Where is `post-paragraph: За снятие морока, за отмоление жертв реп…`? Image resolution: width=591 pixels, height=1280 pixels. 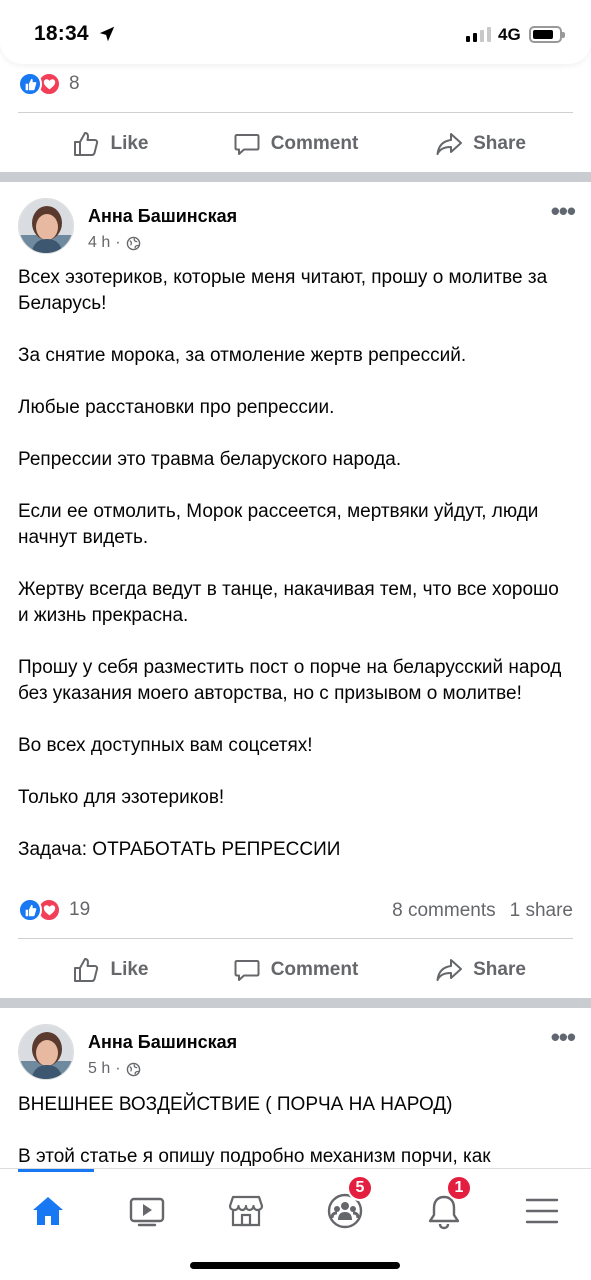 post-paragraph: За снятие морока, за отмоление жертв реп… is located at coordinates (242, 355).